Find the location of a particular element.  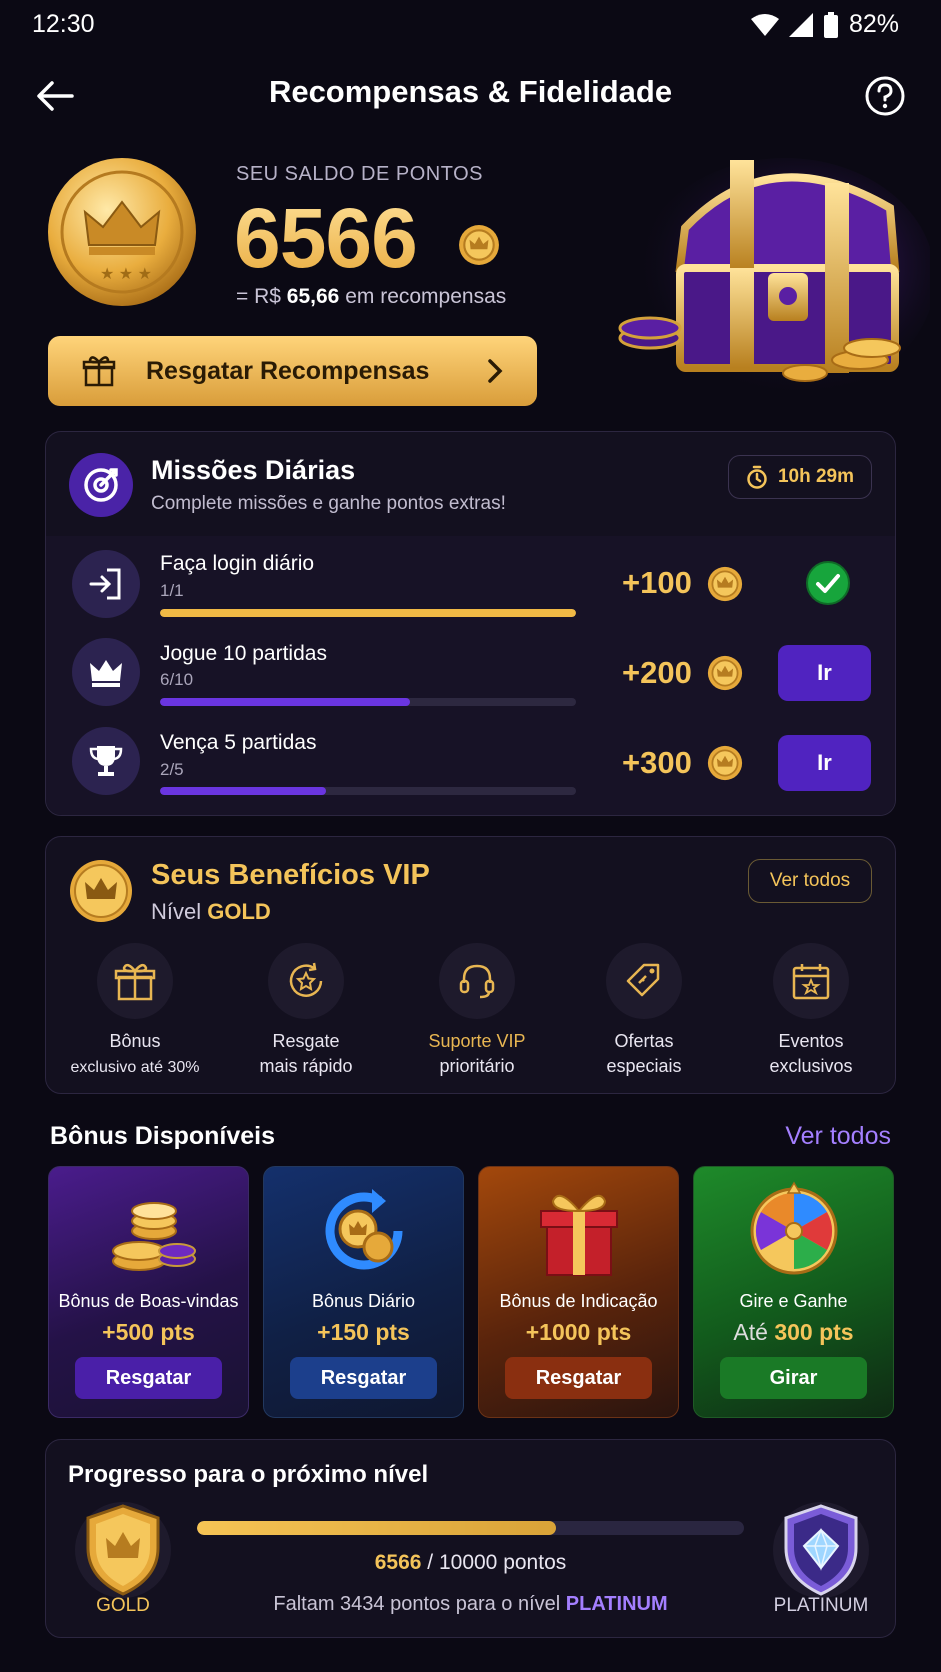

balance-value: 6566 is located at coordinates (326, 238).